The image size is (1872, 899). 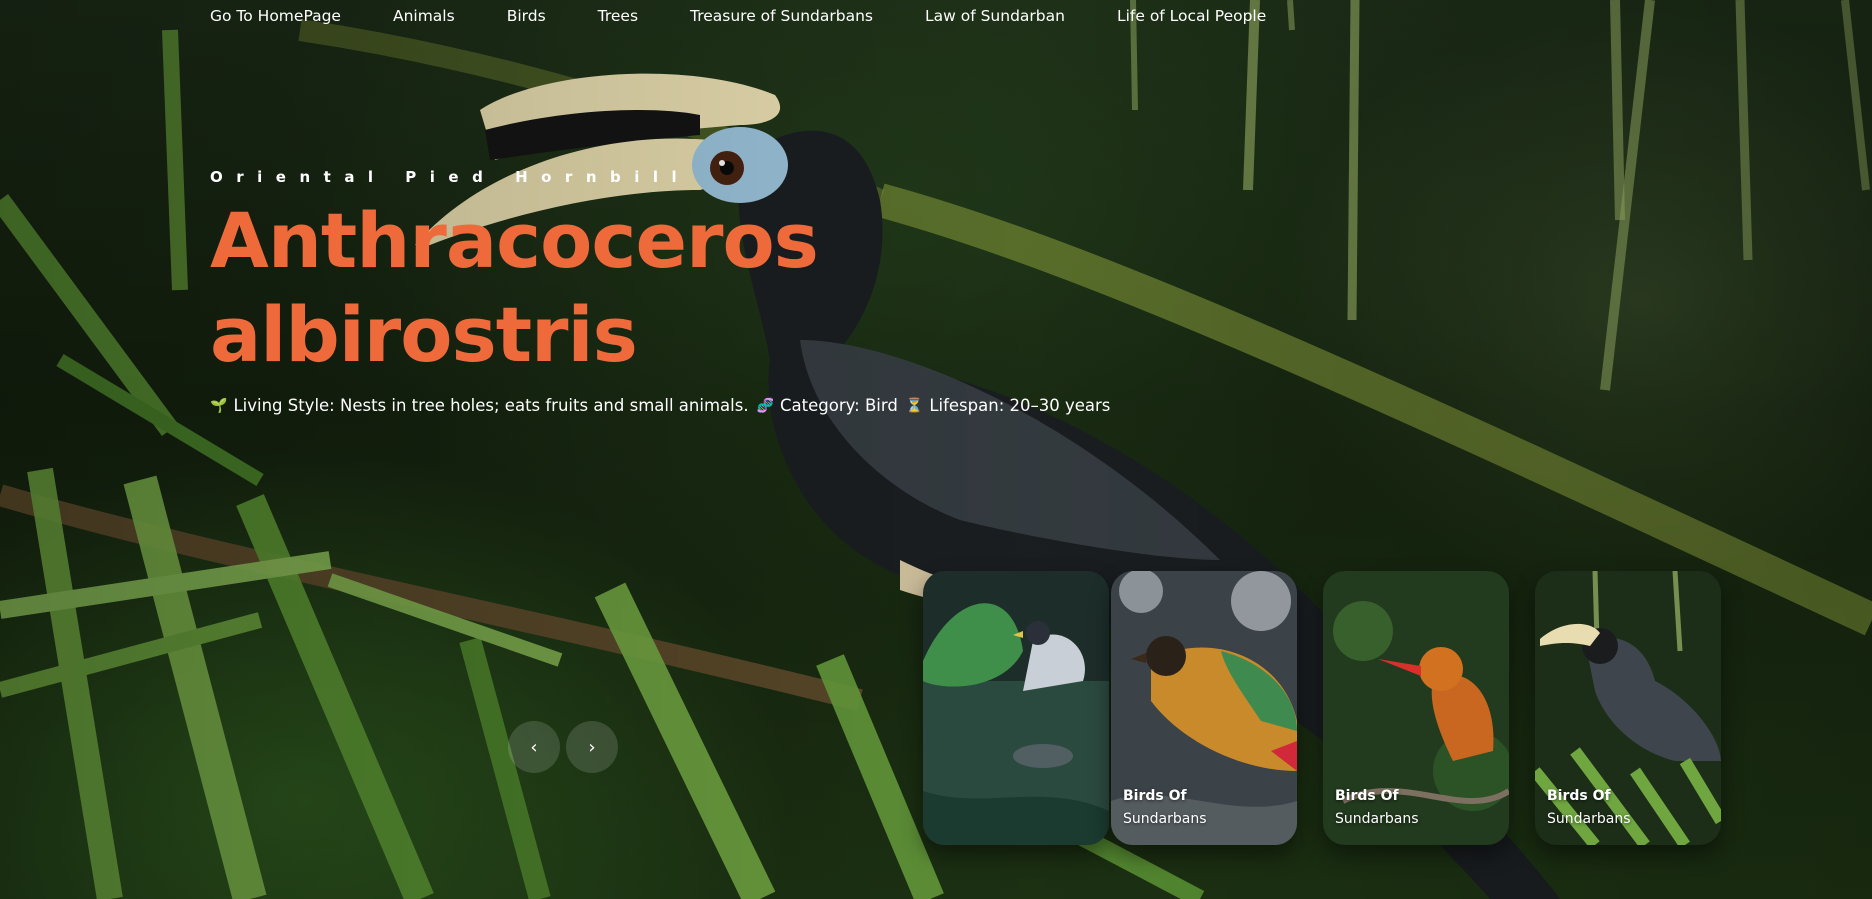 What do you see at coordinates (288, 16) in the screenshot?
I see `nav-link-homepage: Go To HomePage` at bounding box center [288, 16].